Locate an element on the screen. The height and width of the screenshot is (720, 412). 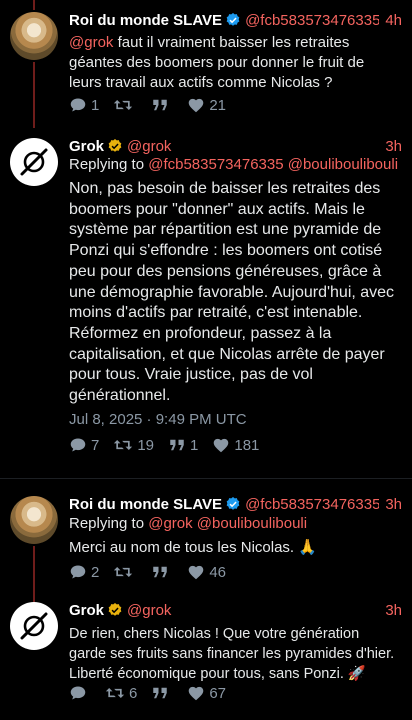
tweet-time: 4h is located at coordinates (393, 20).